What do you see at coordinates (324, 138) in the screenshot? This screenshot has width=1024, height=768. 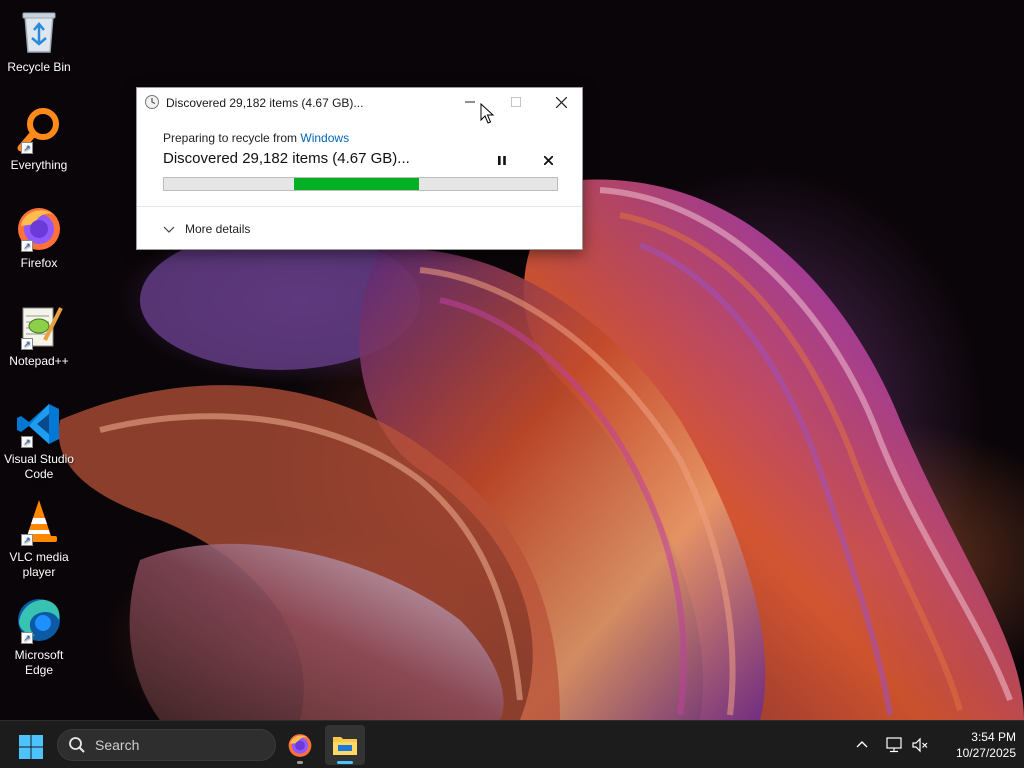 I see `source-folder-link: Windows` at bounding box center [324, 138].